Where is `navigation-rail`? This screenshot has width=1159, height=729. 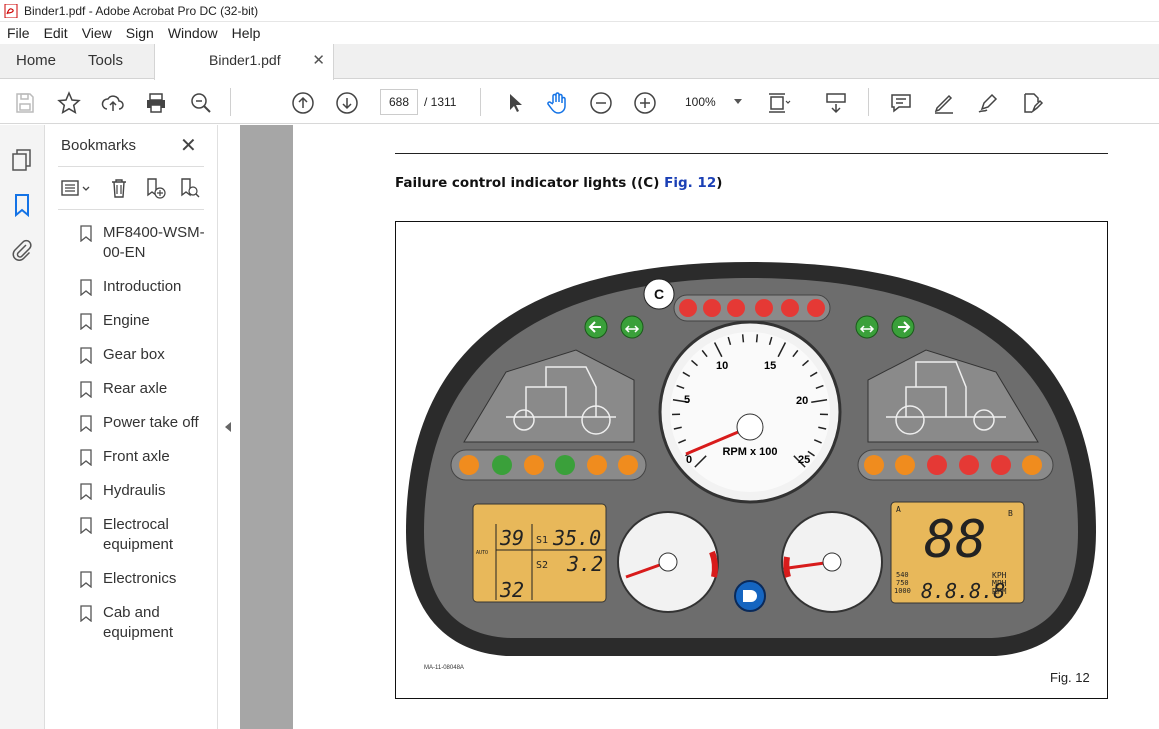 navigation-rail is located at coordinates (22, 427).